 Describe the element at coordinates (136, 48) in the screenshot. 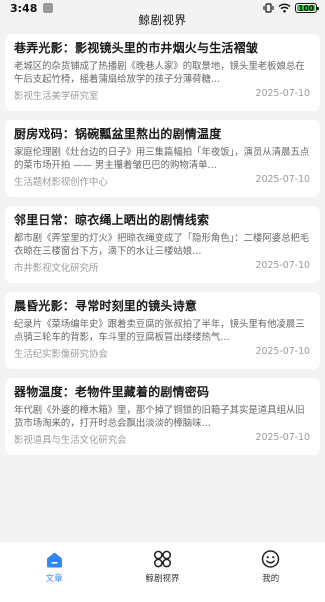

I see `article-title: 巷弄光影：影视镜头里的市井烟火与生活褶皱` at that location.